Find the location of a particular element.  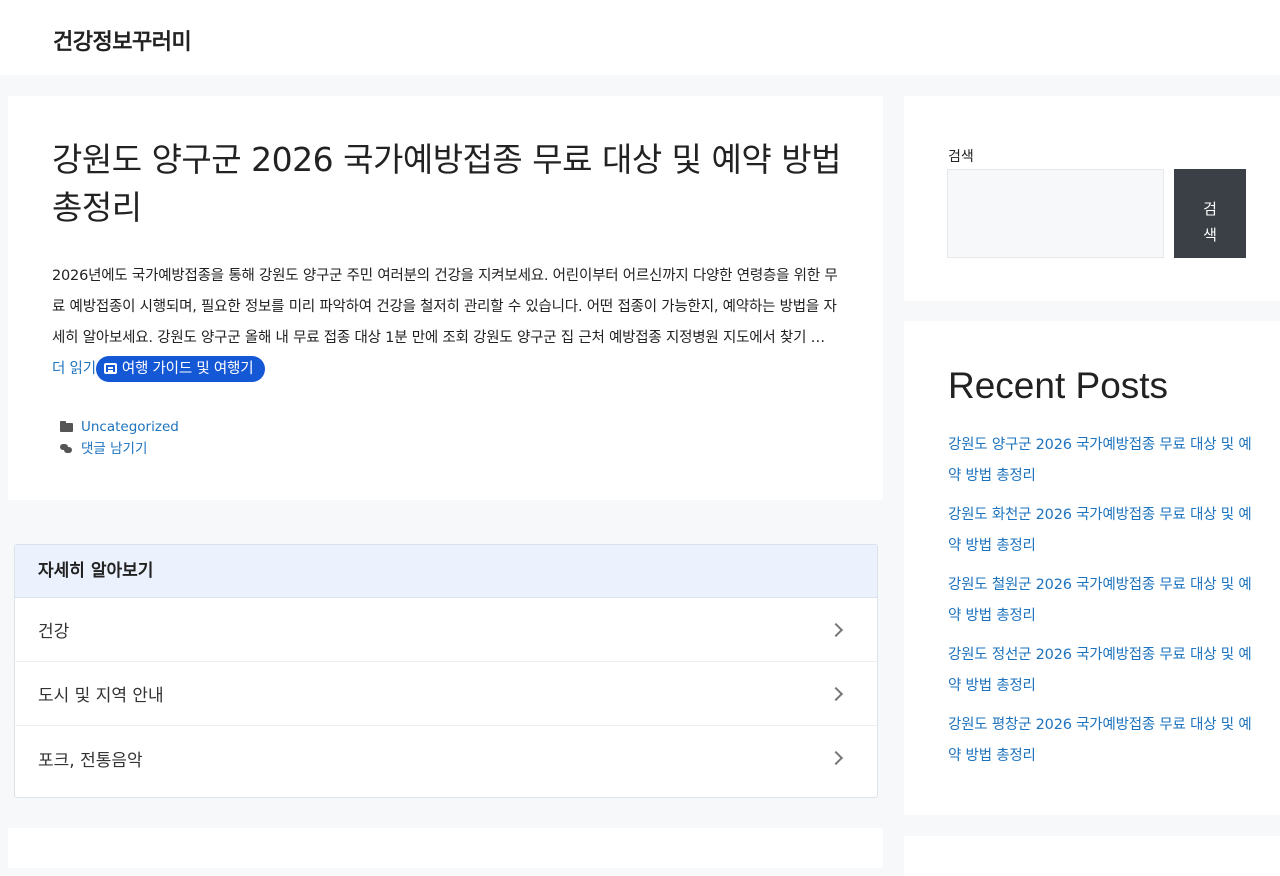

folder-icon is located at coordinates (66, 426).